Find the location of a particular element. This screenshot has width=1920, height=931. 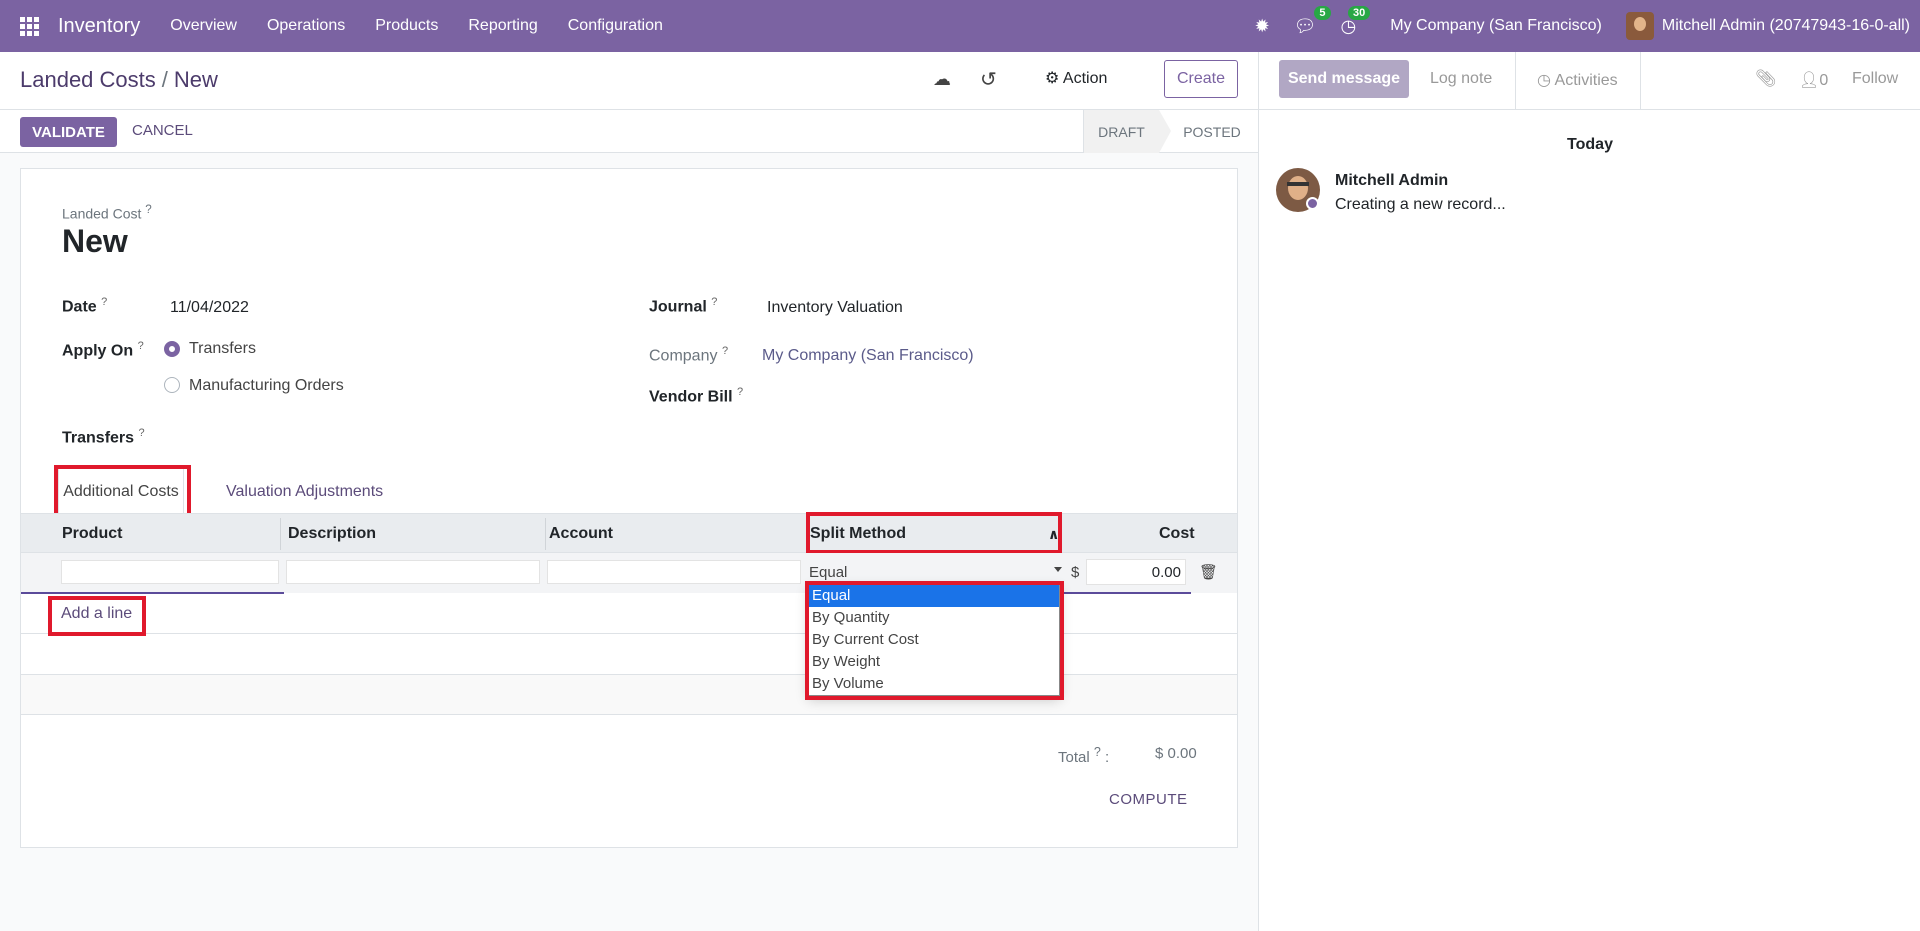

col-account: Account is located at coordinates (581, 534).